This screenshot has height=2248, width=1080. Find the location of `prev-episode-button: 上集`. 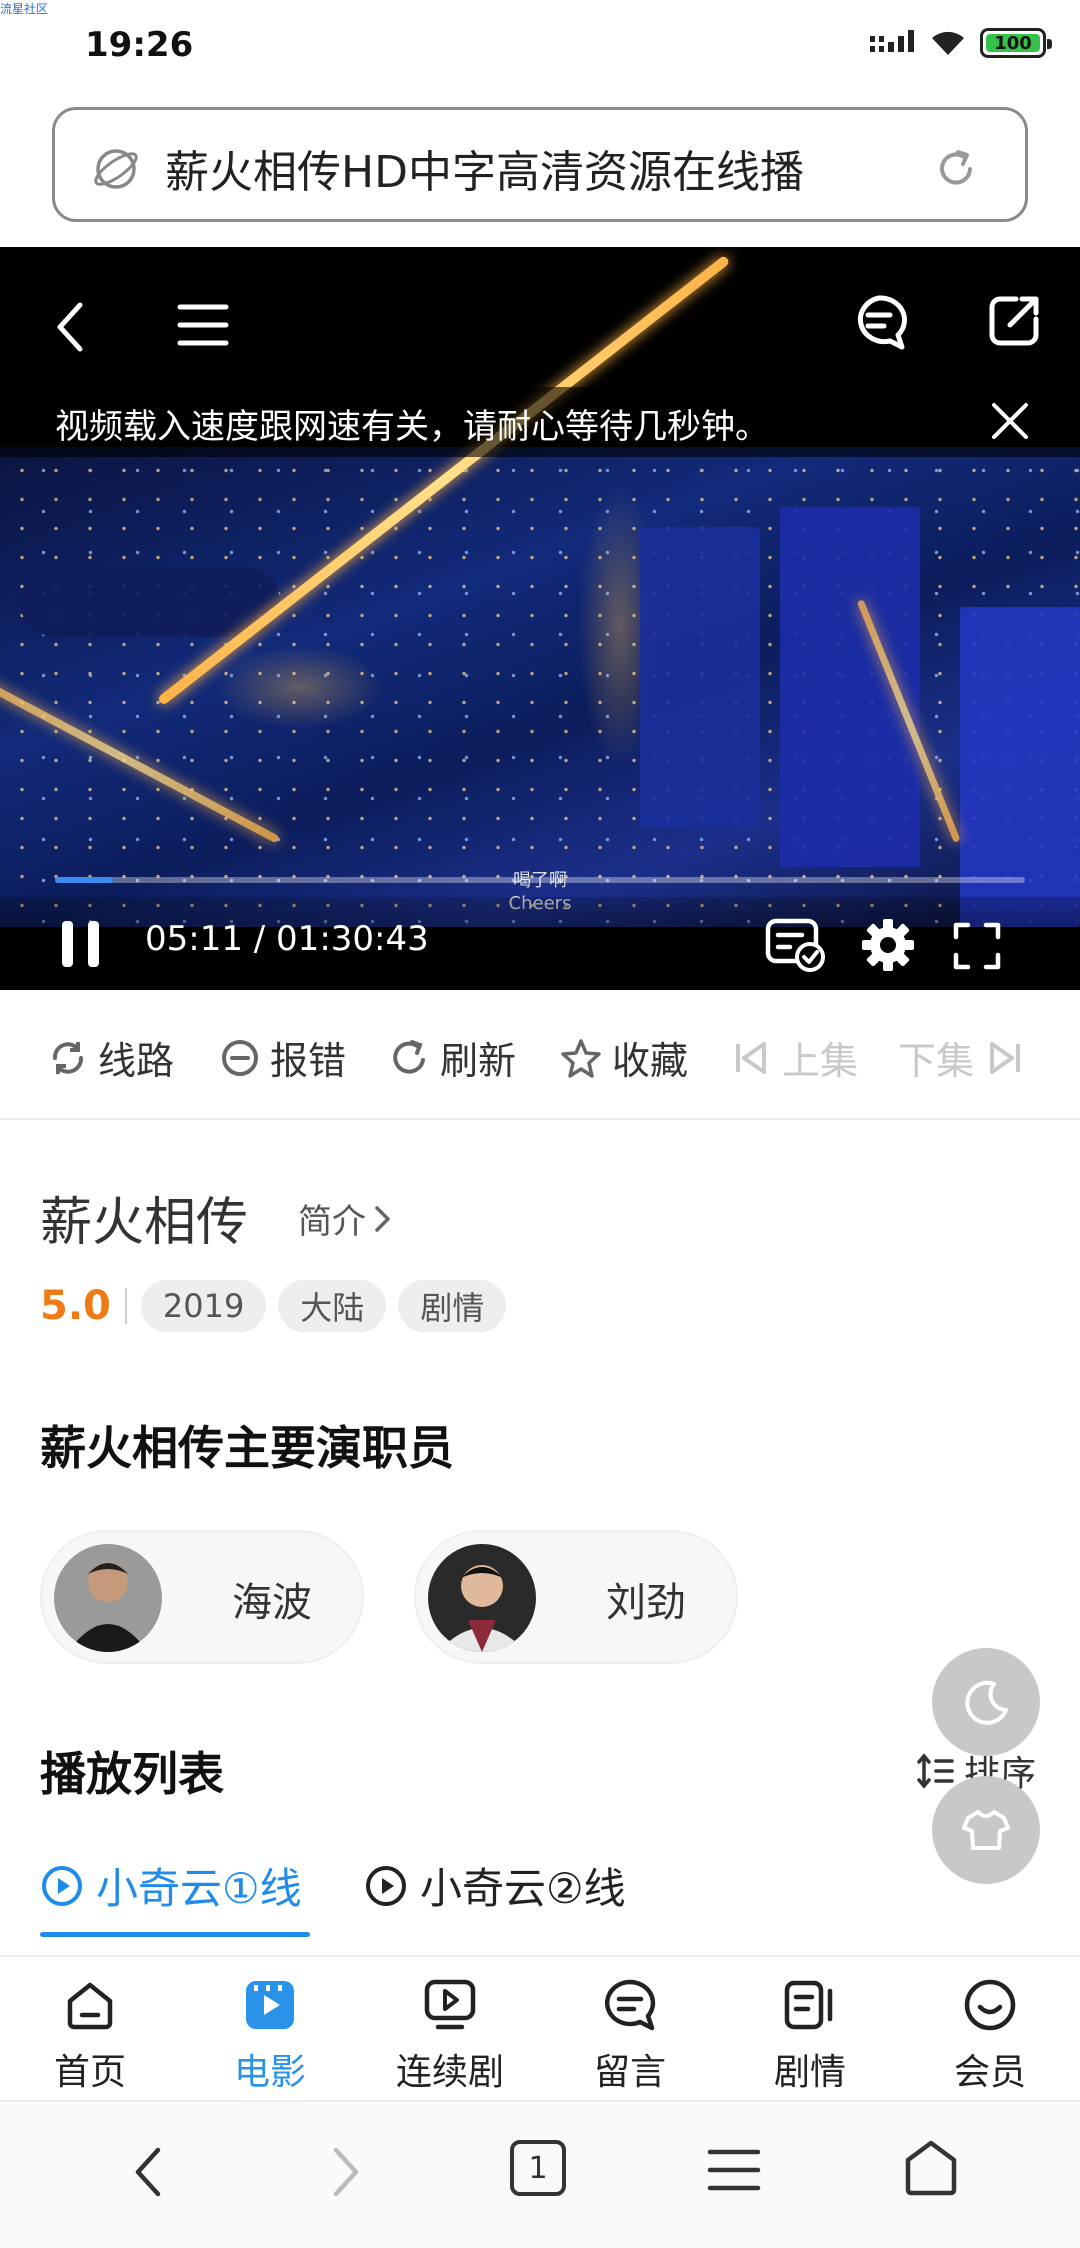

prev-episode-button: 上集 is located at coordinates (795, 1057).